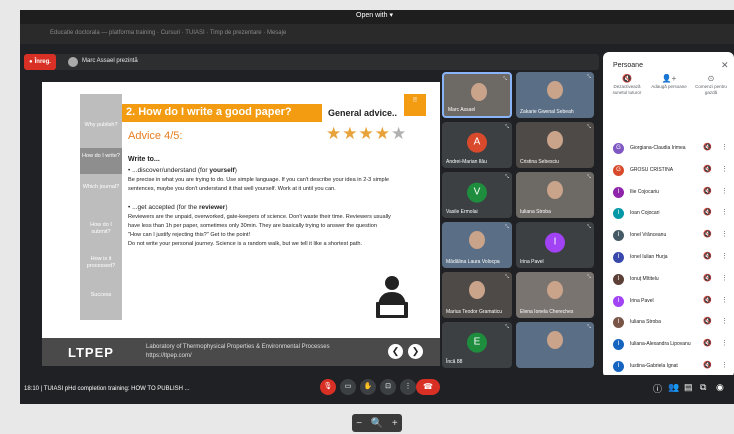 This screenshot has width=734, height=434. I want to click on add-people-button: 👤+ Adaugă persoane, so click(669, 82).